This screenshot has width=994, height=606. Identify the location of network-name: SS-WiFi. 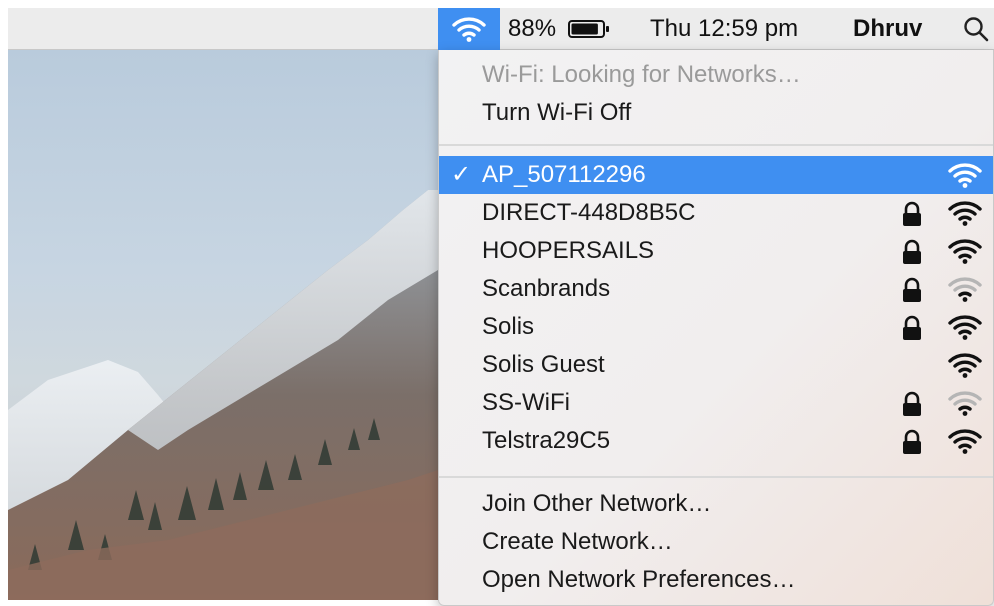
(526, 402).